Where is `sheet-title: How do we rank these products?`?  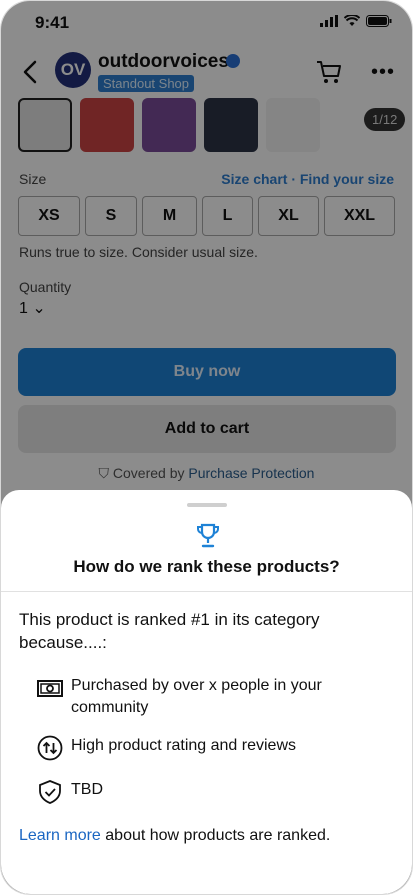 sheet-title: How do we rank these products? is located at coordinates (206, 566).